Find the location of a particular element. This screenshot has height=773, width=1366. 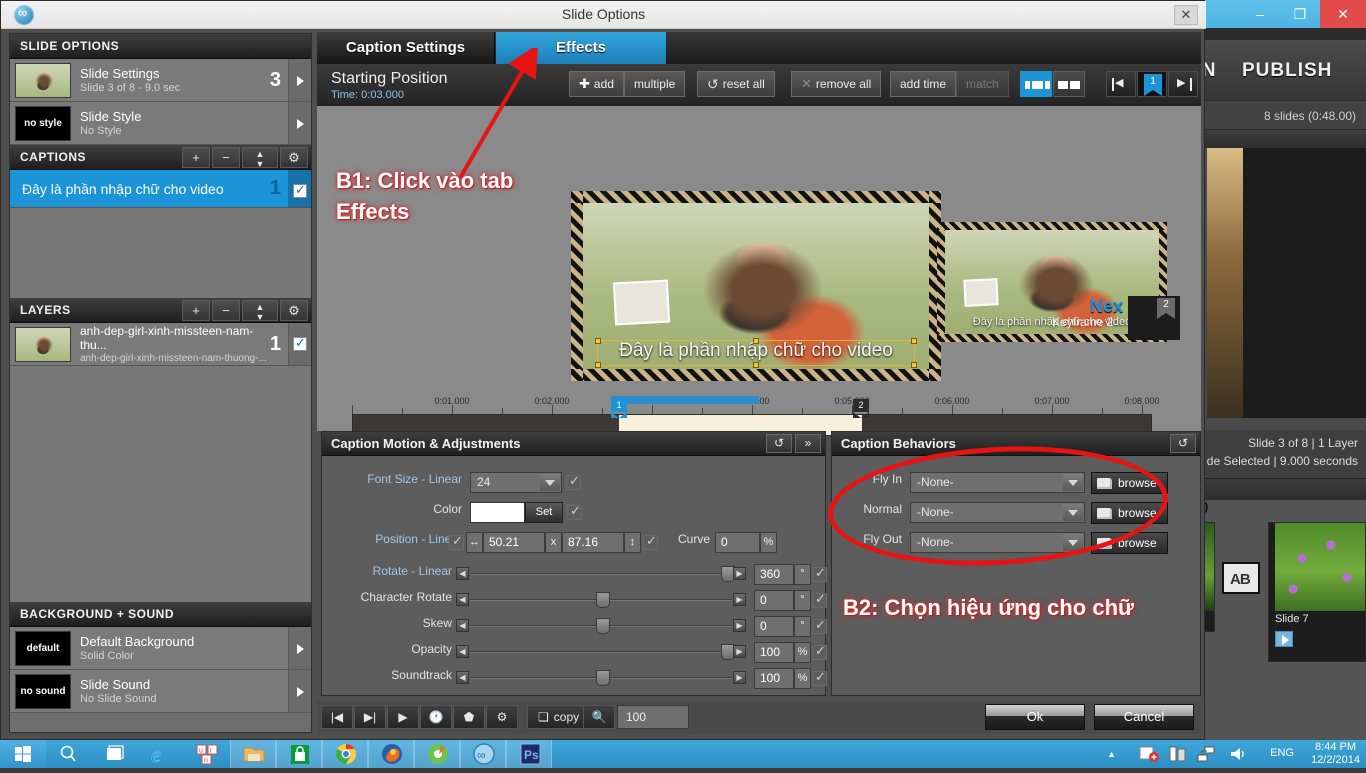

volume-icon is located at coordinates (1238, 754).